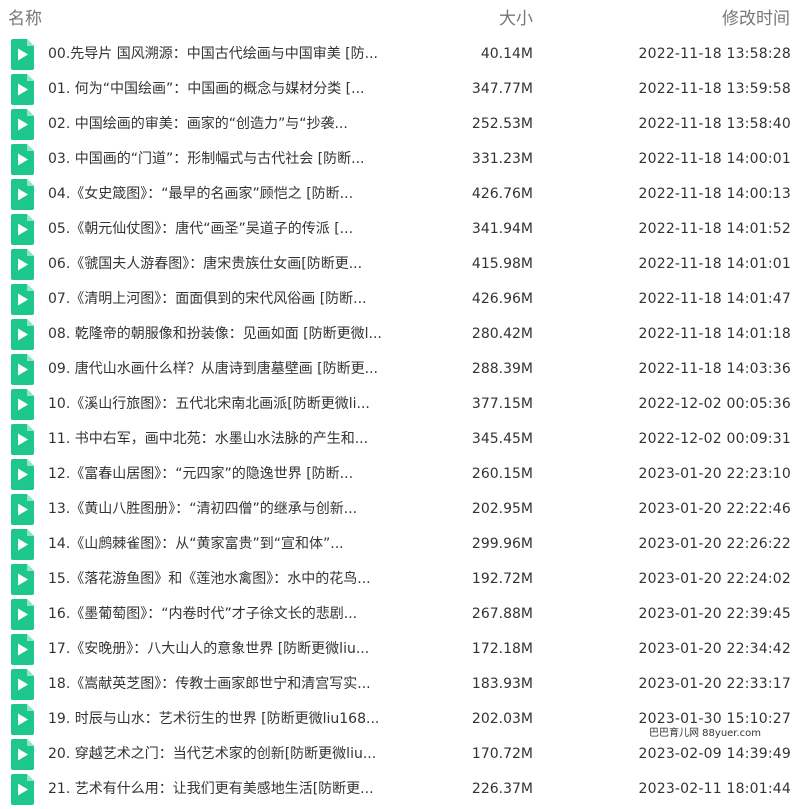 The width and height of the screenshot is (800, 809). I want to click on file-modified-time: 2023-01-20 22:33:17, so click(714, 684).